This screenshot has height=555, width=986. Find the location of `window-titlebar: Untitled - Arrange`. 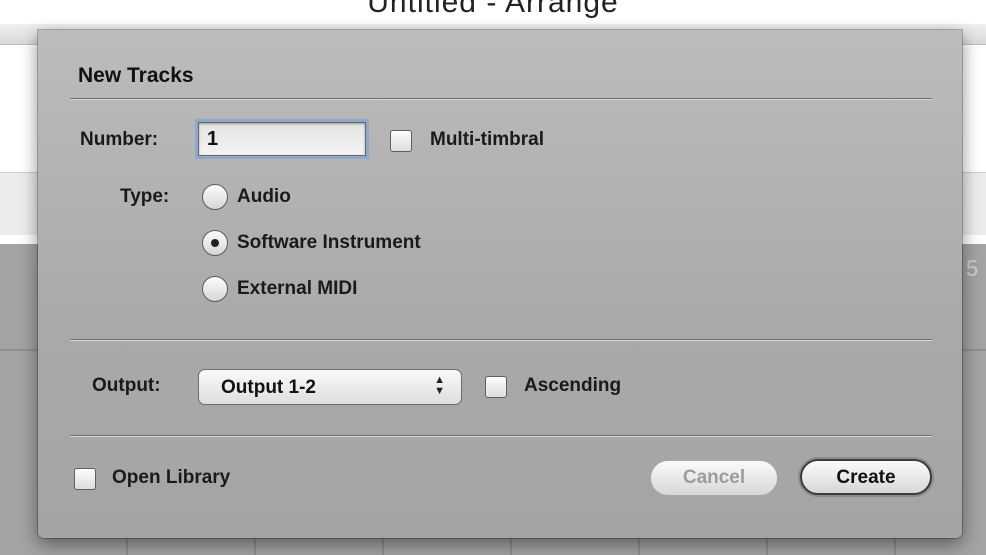

window-titlebar: Untitled - Arrange is located at coordinates (493, 12).